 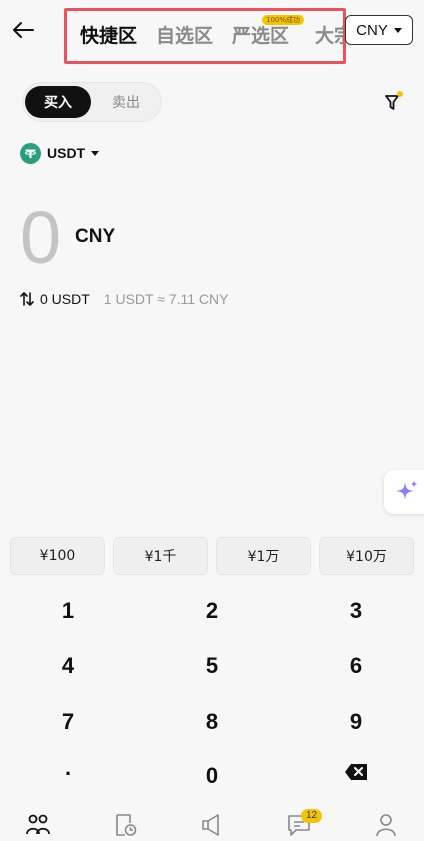 I want to click on bottom-nav, so click(x=212, y=822).